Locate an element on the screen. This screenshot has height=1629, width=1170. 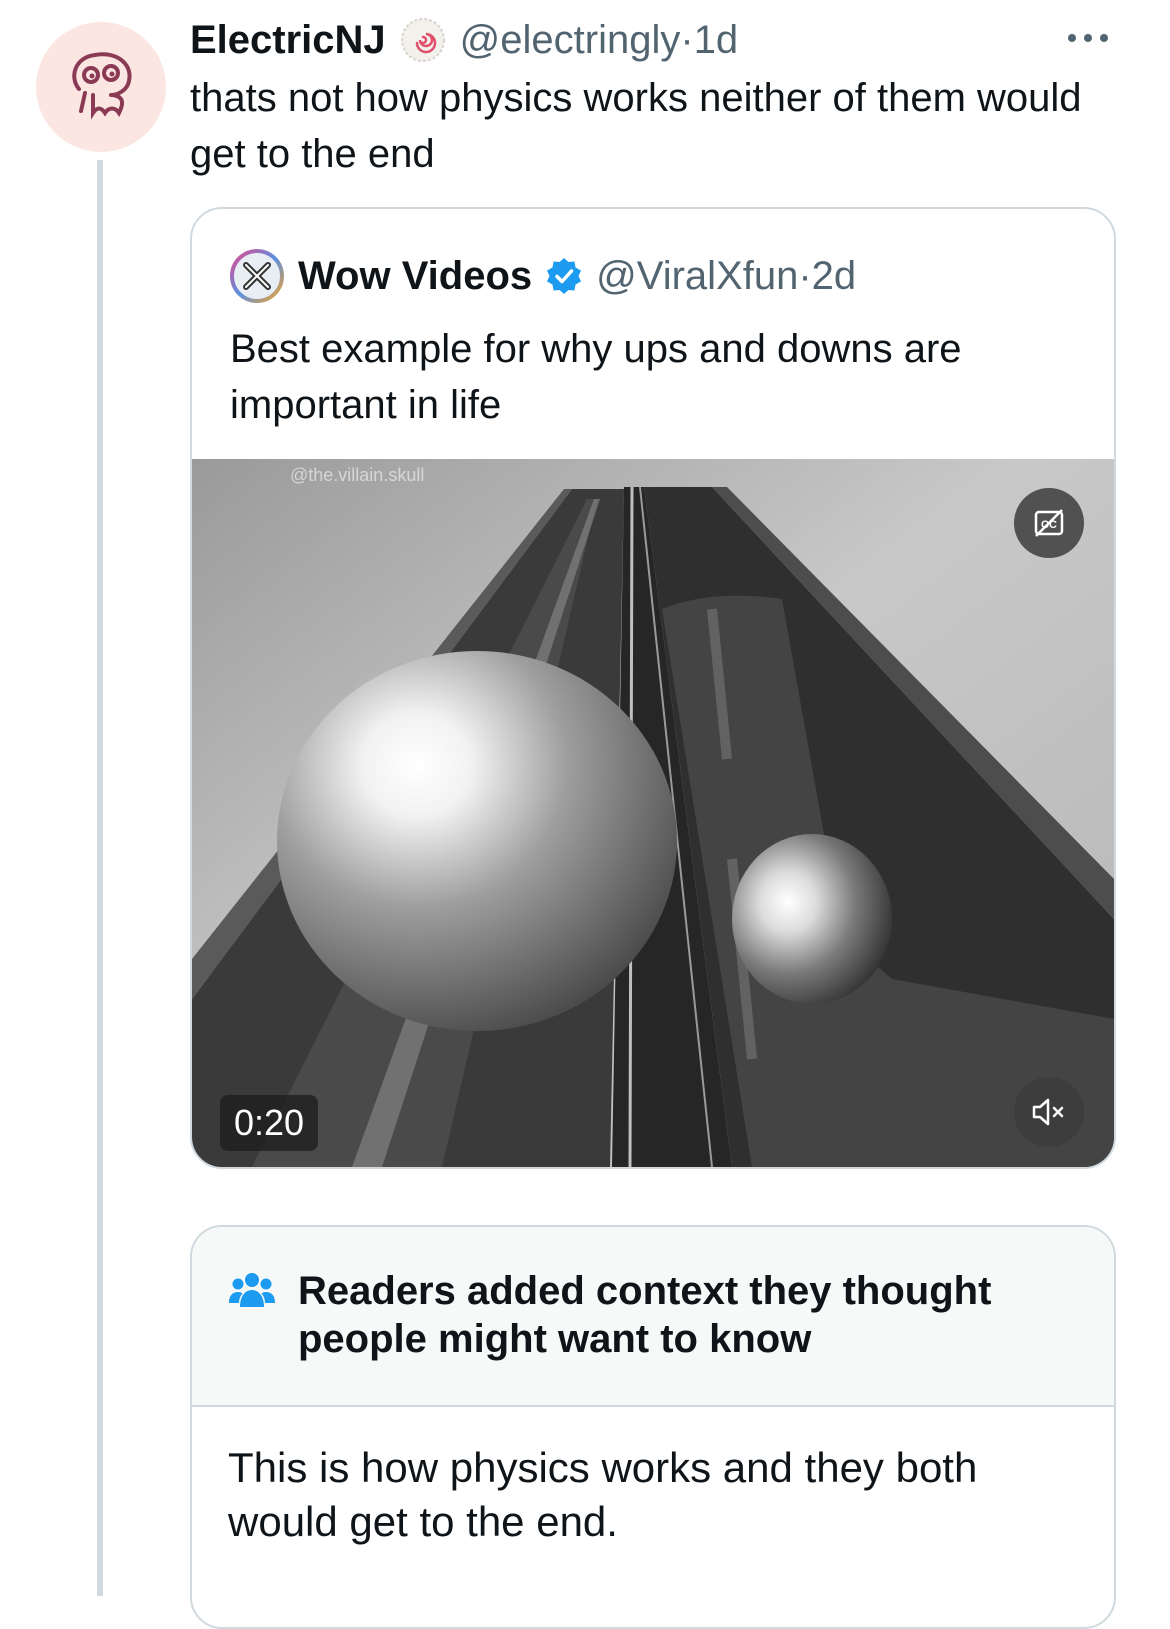
captions-button: CC is located at coordinates (1049, 523).